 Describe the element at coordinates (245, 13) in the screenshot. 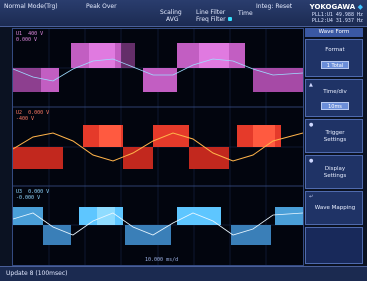

I see `time-indicator: Time` at that location.